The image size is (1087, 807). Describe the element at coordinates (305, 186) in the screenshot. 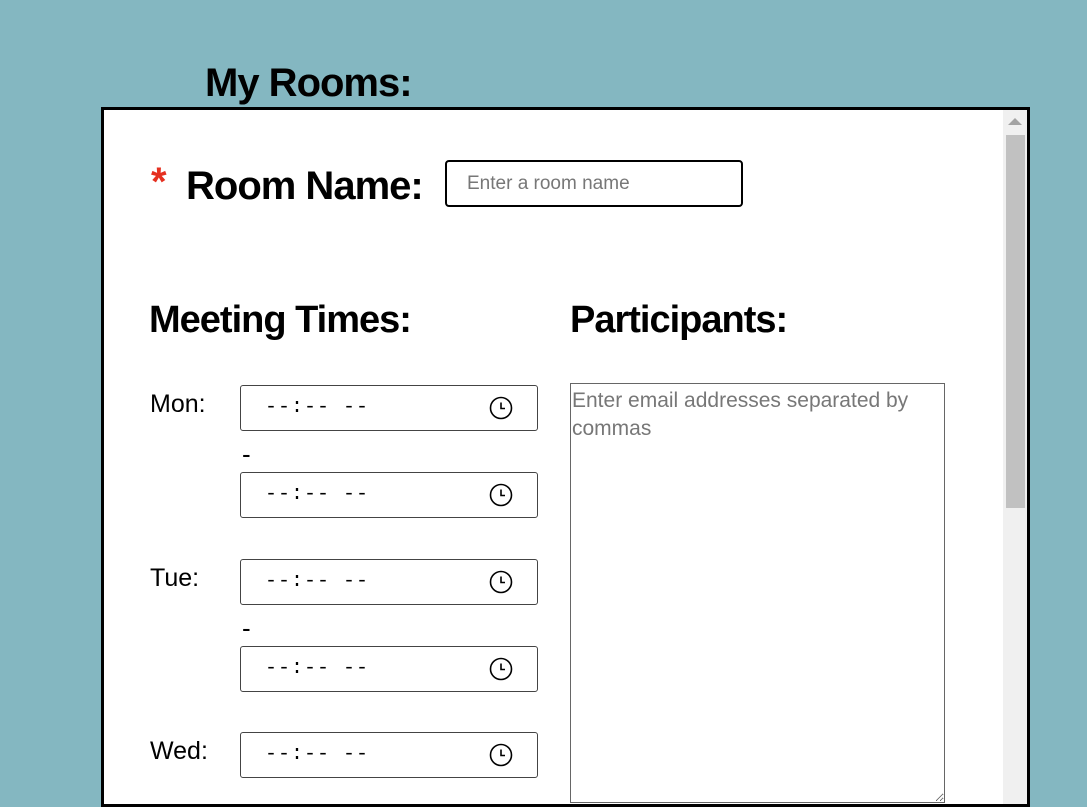

I see `room-name-label: Room Name:` at that location.